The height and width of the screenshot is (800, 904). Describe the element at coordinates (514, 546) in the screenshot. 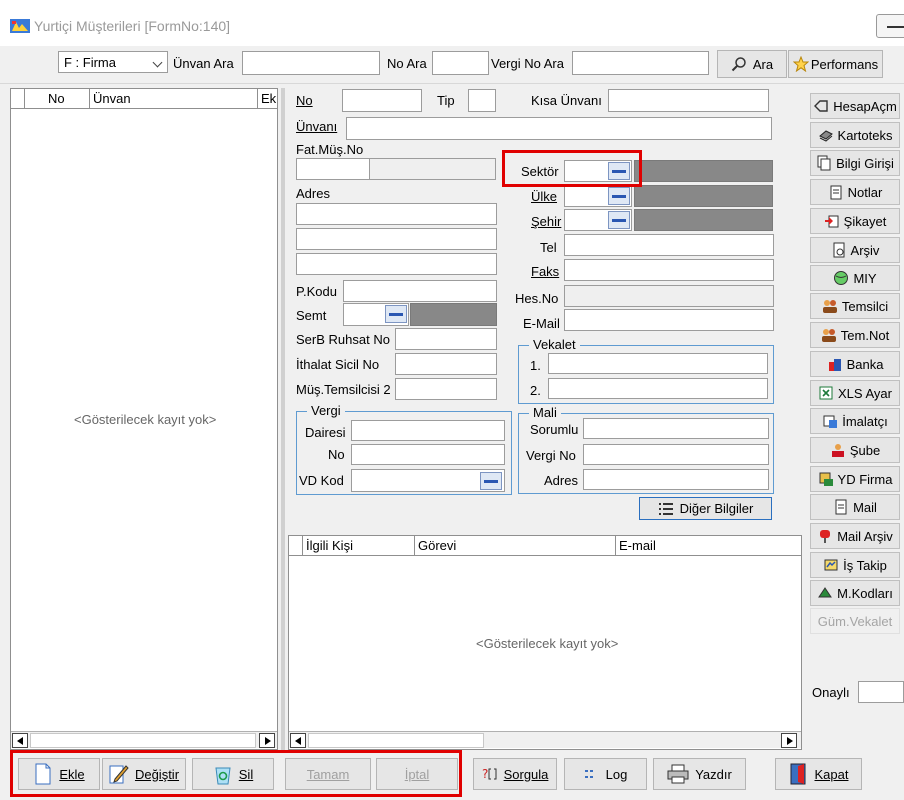

I see `column-header-gorevi: Görevi` at that location.